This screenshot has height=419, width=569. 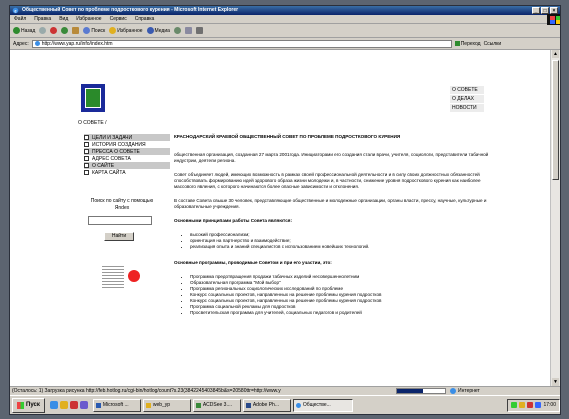 I want to click on scroll-thumb, so click(x=555, y=120).